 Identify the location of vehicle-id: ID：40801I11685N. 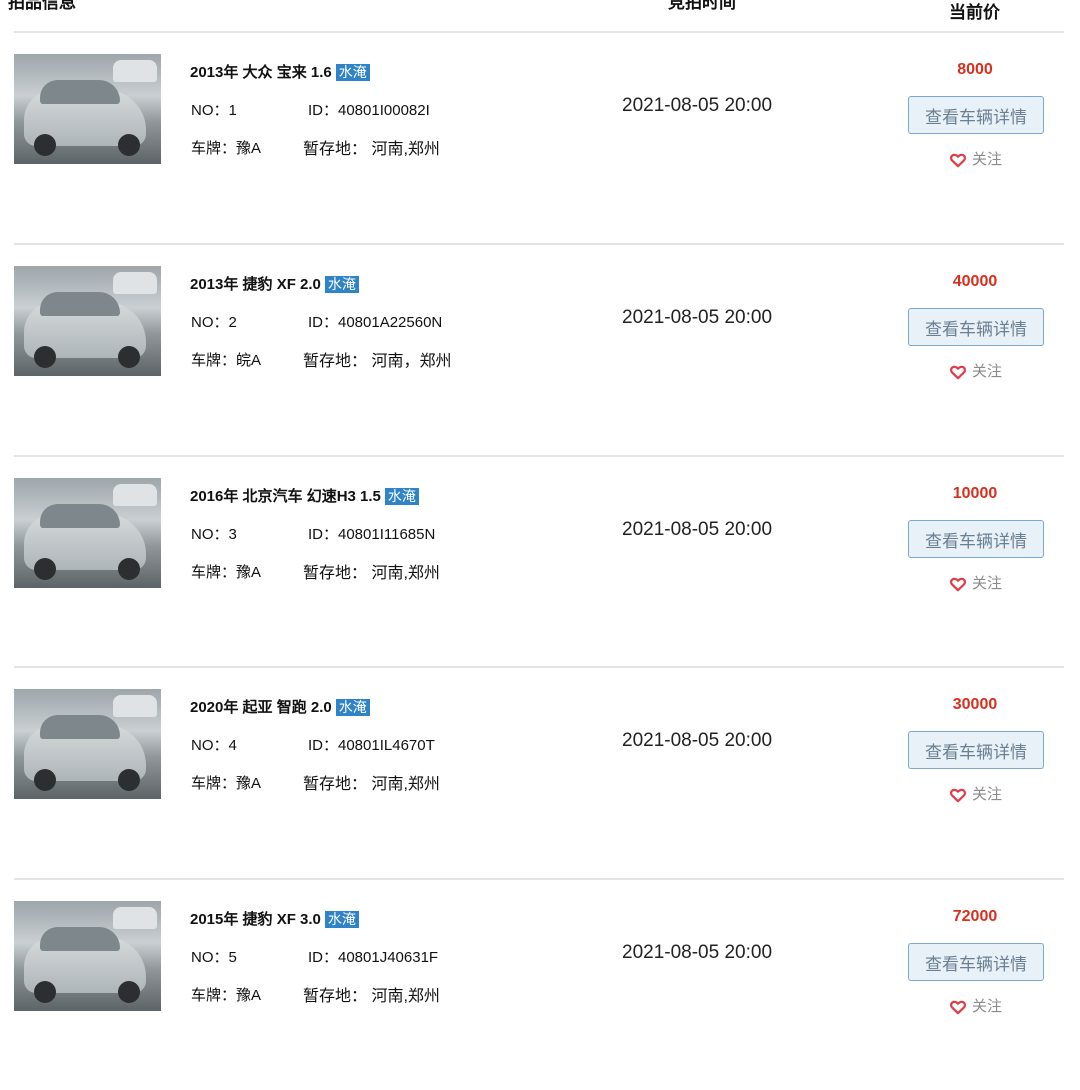
(372, 534).